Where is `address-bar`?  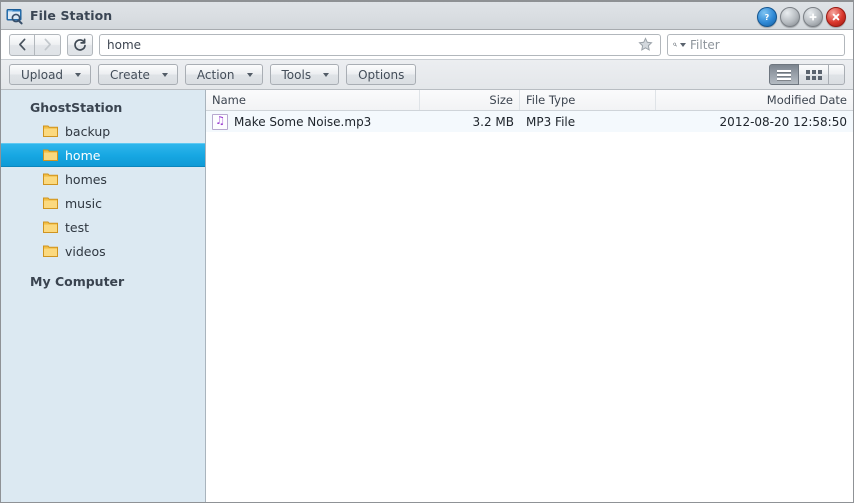 address-bar is located at coordinates (380, 44).